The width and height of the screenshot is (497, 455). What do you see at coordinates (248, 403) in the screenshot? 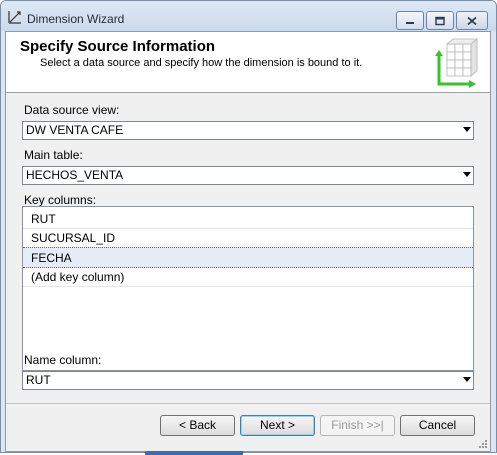
I see `footer-divider` at bounding box center [248, 403].